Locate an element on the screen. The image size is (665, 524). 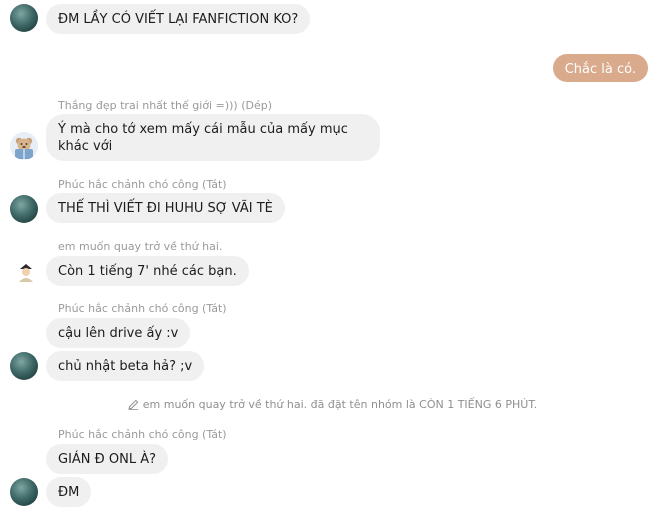
message-text: ĐM is located at coordinates (69, 492).